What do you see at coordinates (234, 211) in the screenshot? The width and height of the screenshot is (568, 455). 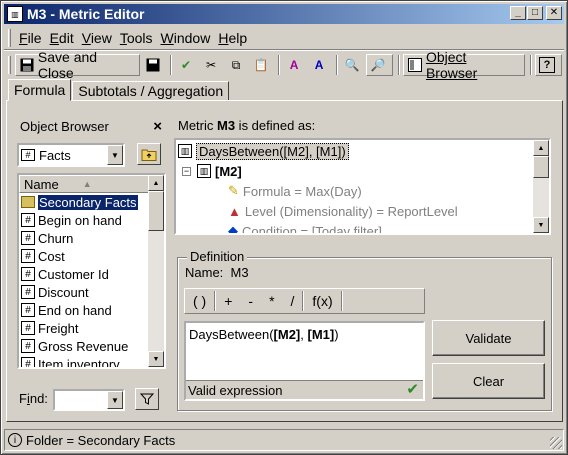 I see `level-icon: ▲` at bounding box center [234, 211].